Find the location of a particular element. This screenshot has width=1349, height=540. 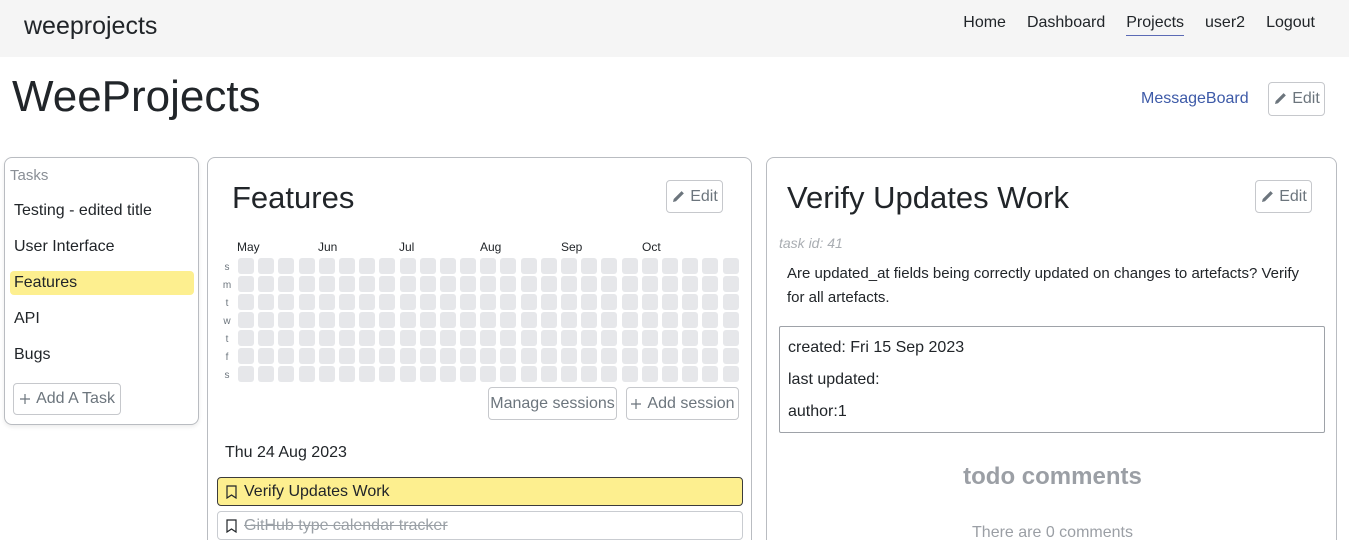

session-item-done: GitHub type calendar tracker is located at coordinates (480, 525).